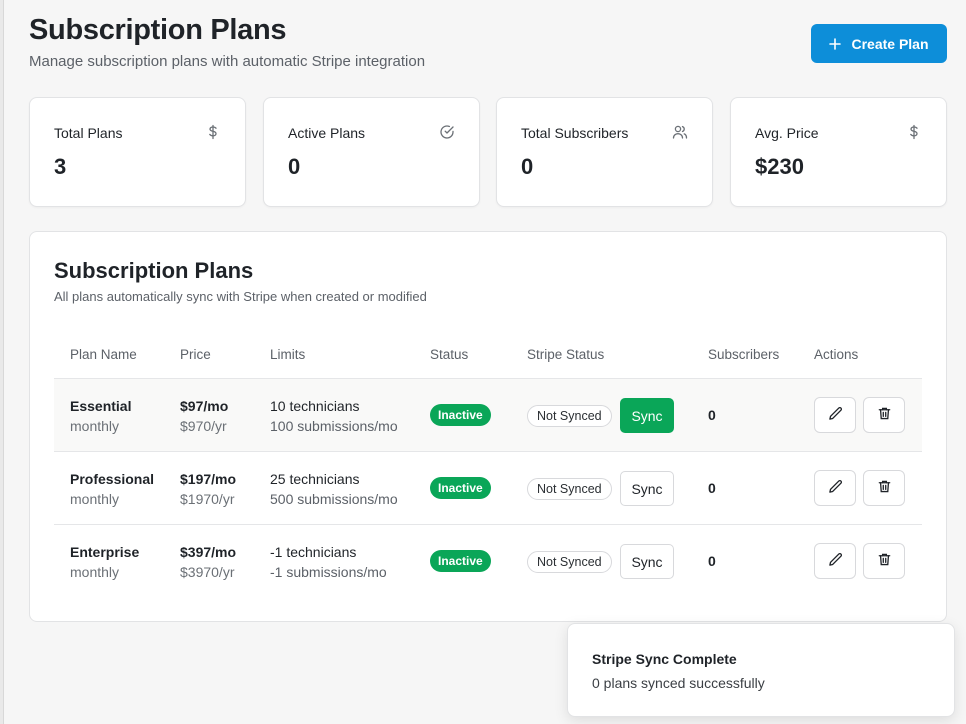 The width and height of the screenshot is (966, 724). What do you see at coordinates (208, 479) in the screenshot?
I see `plan-price: $197/mo` at bounding box center [208, 479].